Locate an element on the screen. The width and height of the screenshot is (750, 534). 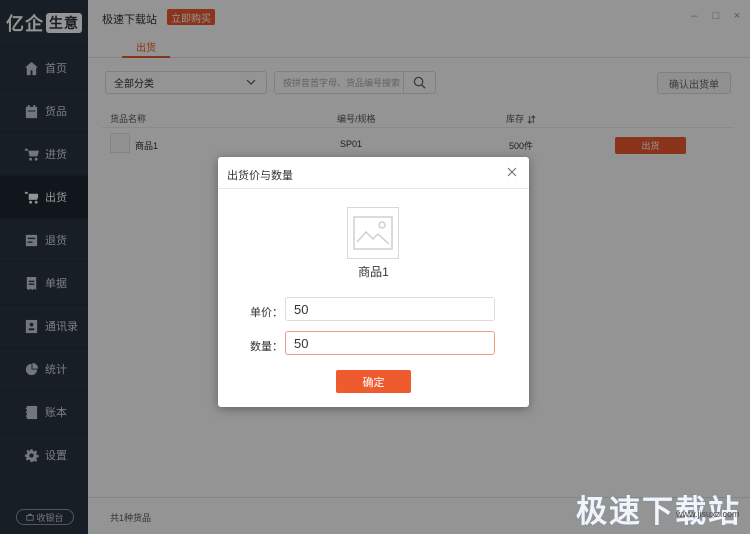
image-placeholder-icon is located at coordinates (373, 233).